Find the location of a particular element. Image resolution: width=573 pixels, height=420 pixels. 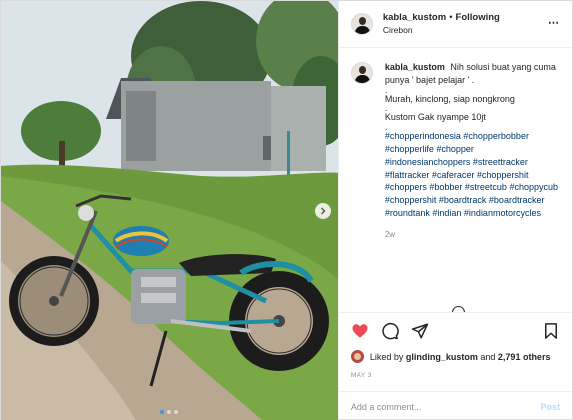

liker-avatar is located at coordinates (357, 356).